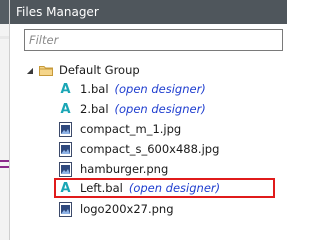  What do you see at coordinates (148, 12) in the screenshot?
I see `panel-title: Files Manager` at bounding box center [148, 12].